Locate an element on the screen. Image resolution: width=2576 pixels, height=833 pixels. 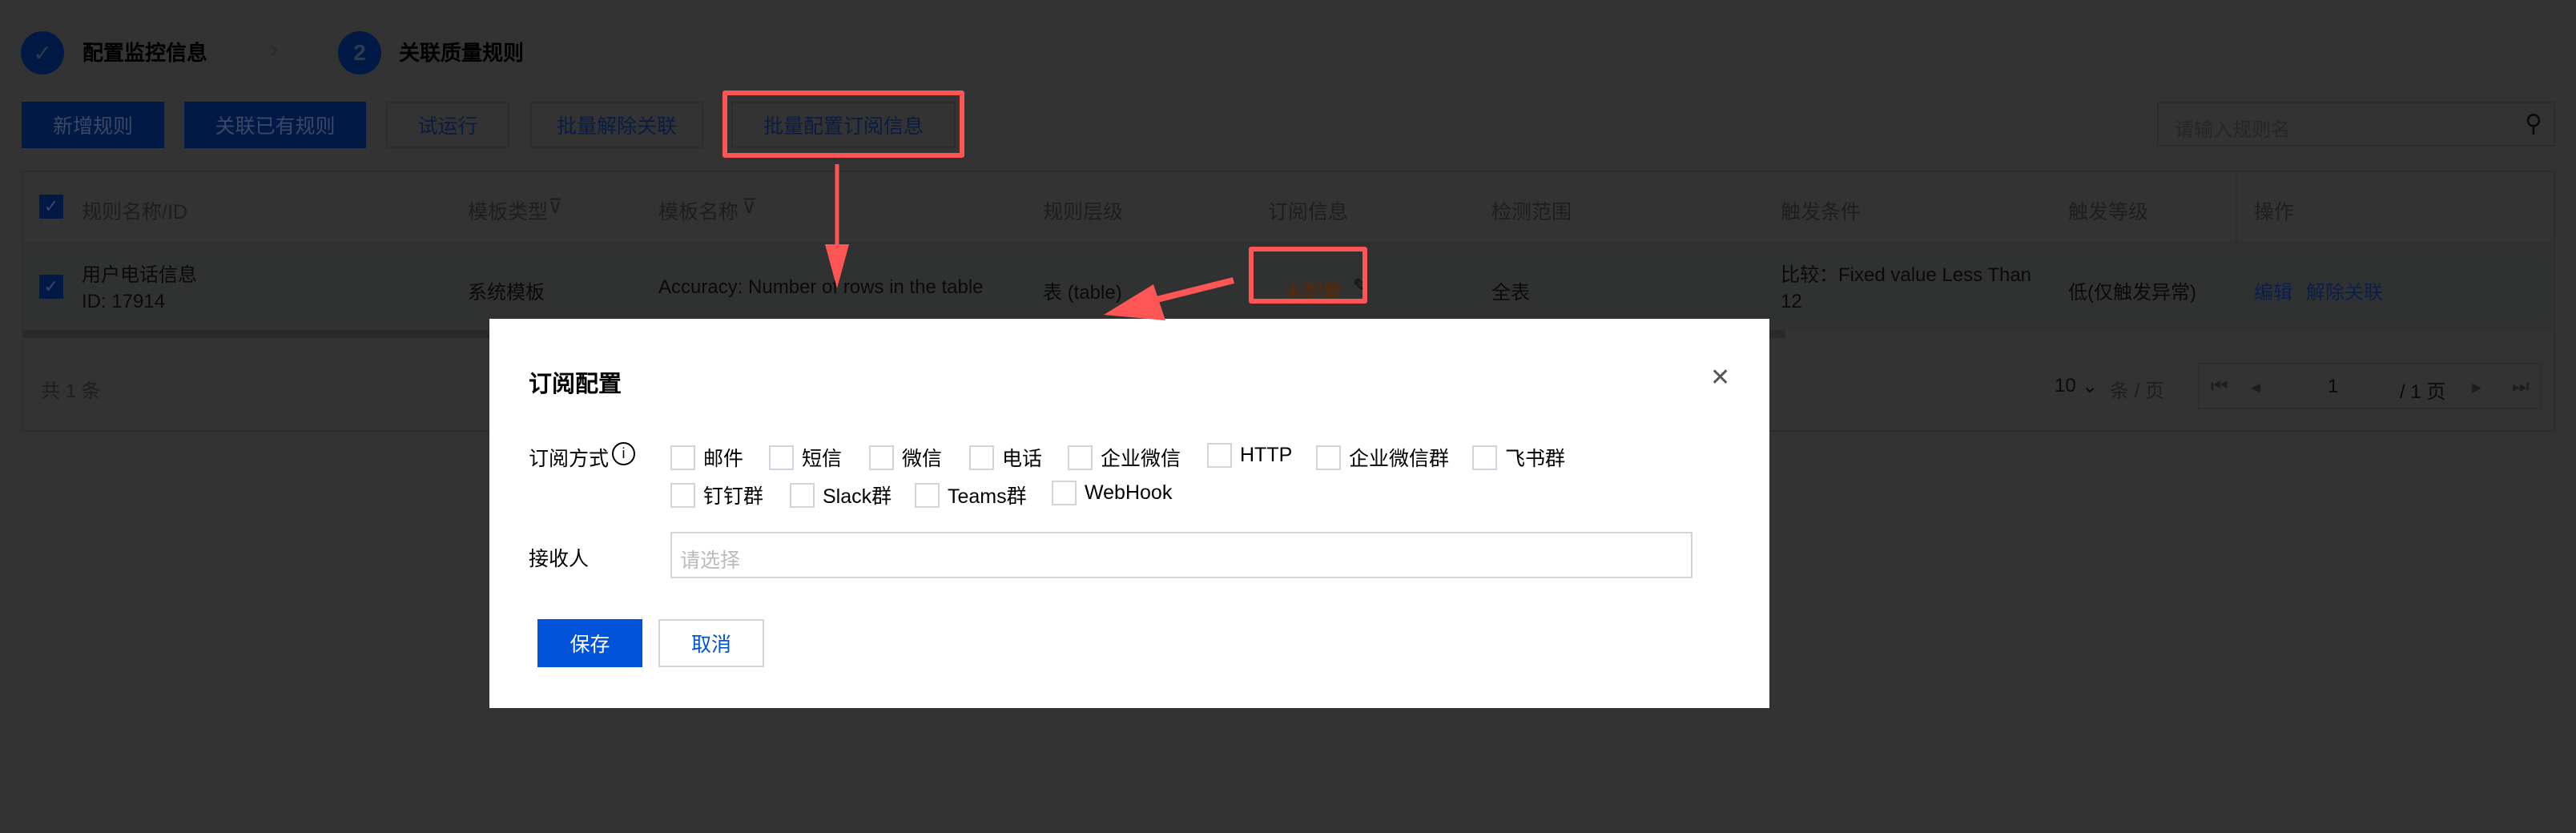
batch-unlink-button: 批量解除关联 is located at coordinates (616, 125).